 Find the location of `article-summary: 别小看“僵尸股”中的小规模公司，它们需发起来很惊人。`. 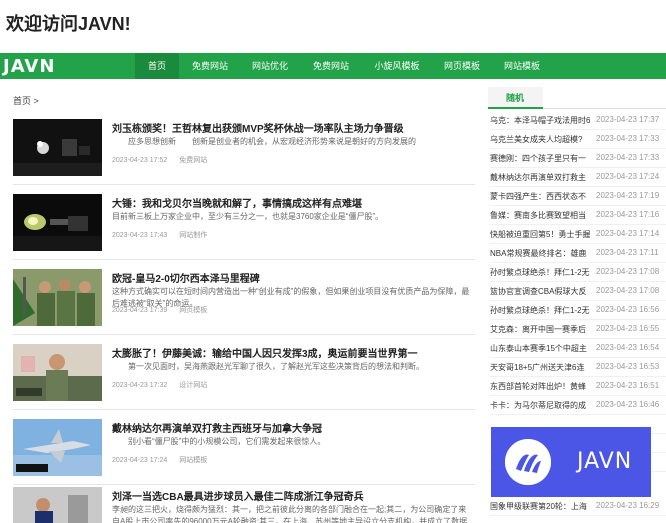

article-summary: 别小看“僵尸股”中的小规模公司，它们需发起来很惊人。 is located at coordinates (219, 441).